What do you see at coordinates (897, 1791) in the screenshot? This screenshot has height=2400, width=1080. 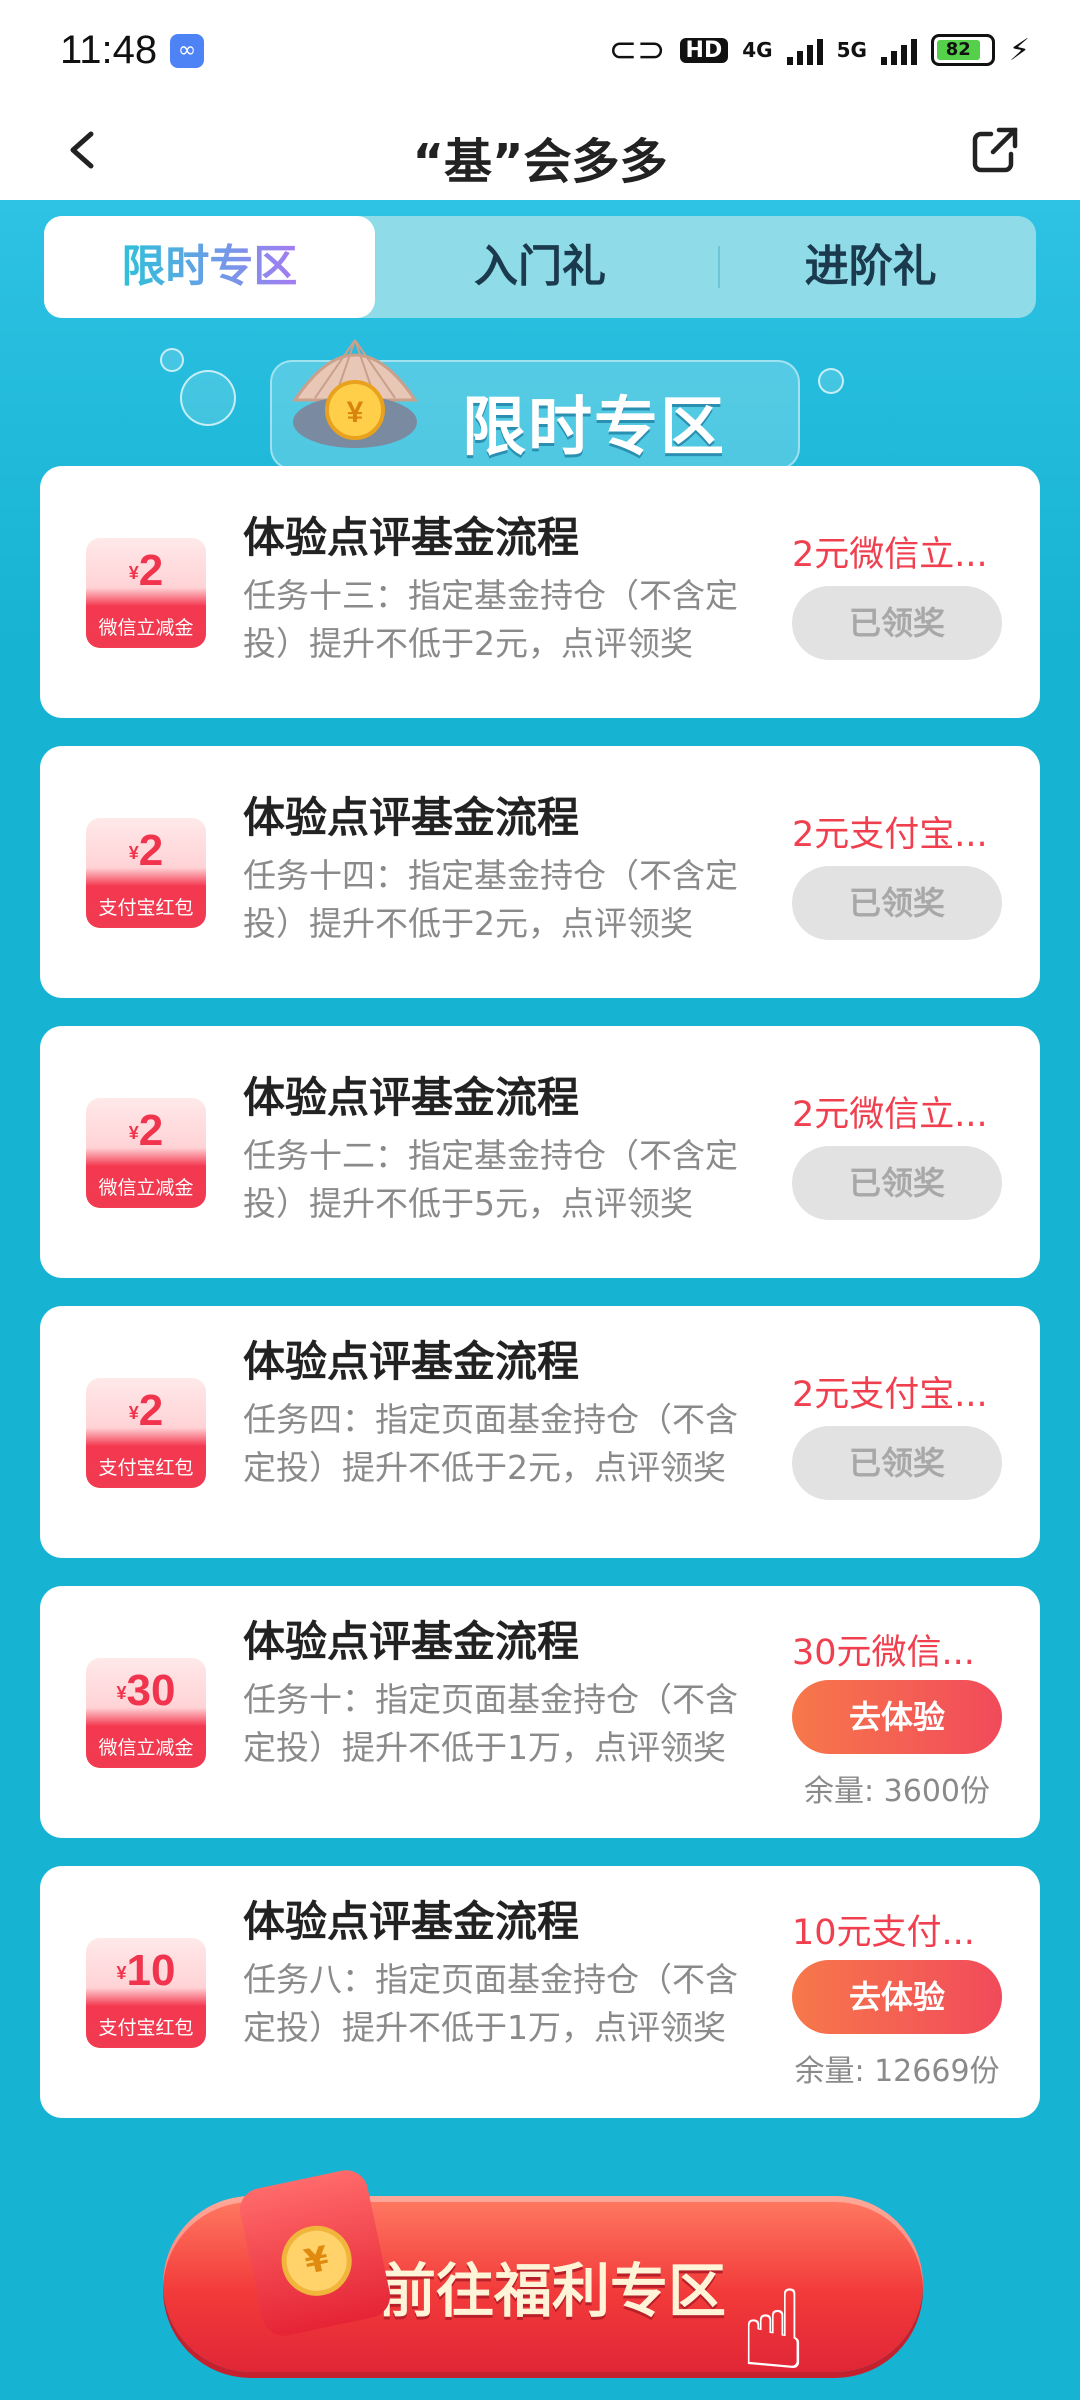 I see `remaining-quantity: 余量: 3600份` at bounding box center [897, 1791].